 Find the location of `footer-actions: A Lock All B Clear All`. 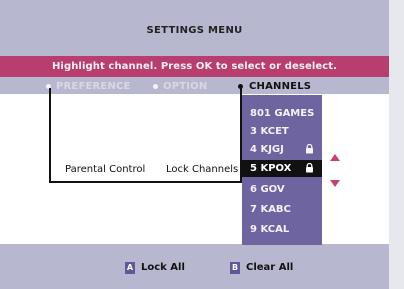

footer-actions: A Lock All B Clear All is located at coordinates (194, 266).